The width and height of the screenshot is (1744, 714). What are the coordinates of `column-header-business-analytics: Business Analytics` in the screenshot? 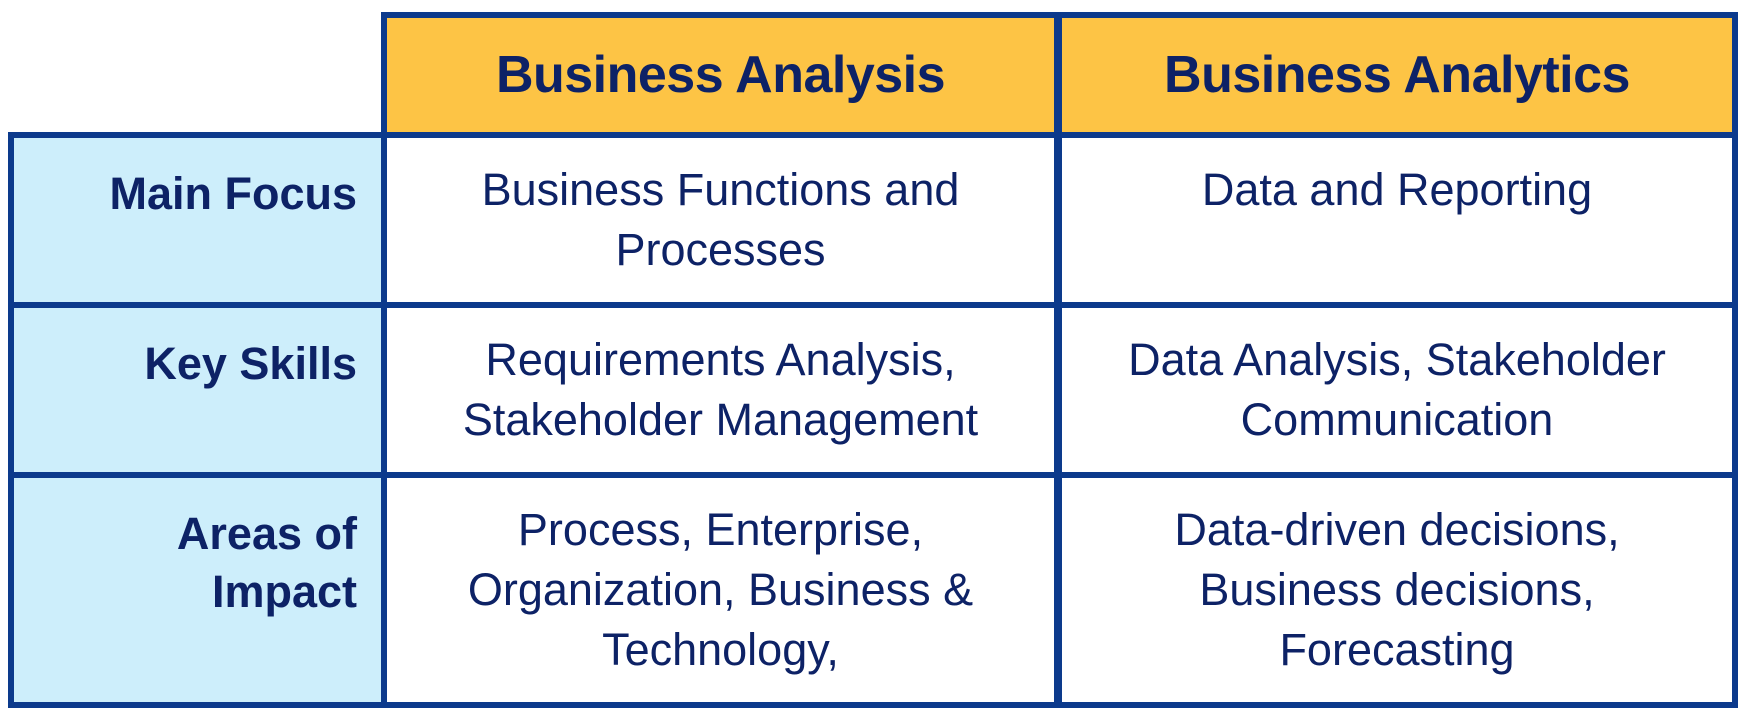 It's located at (1397, 75).